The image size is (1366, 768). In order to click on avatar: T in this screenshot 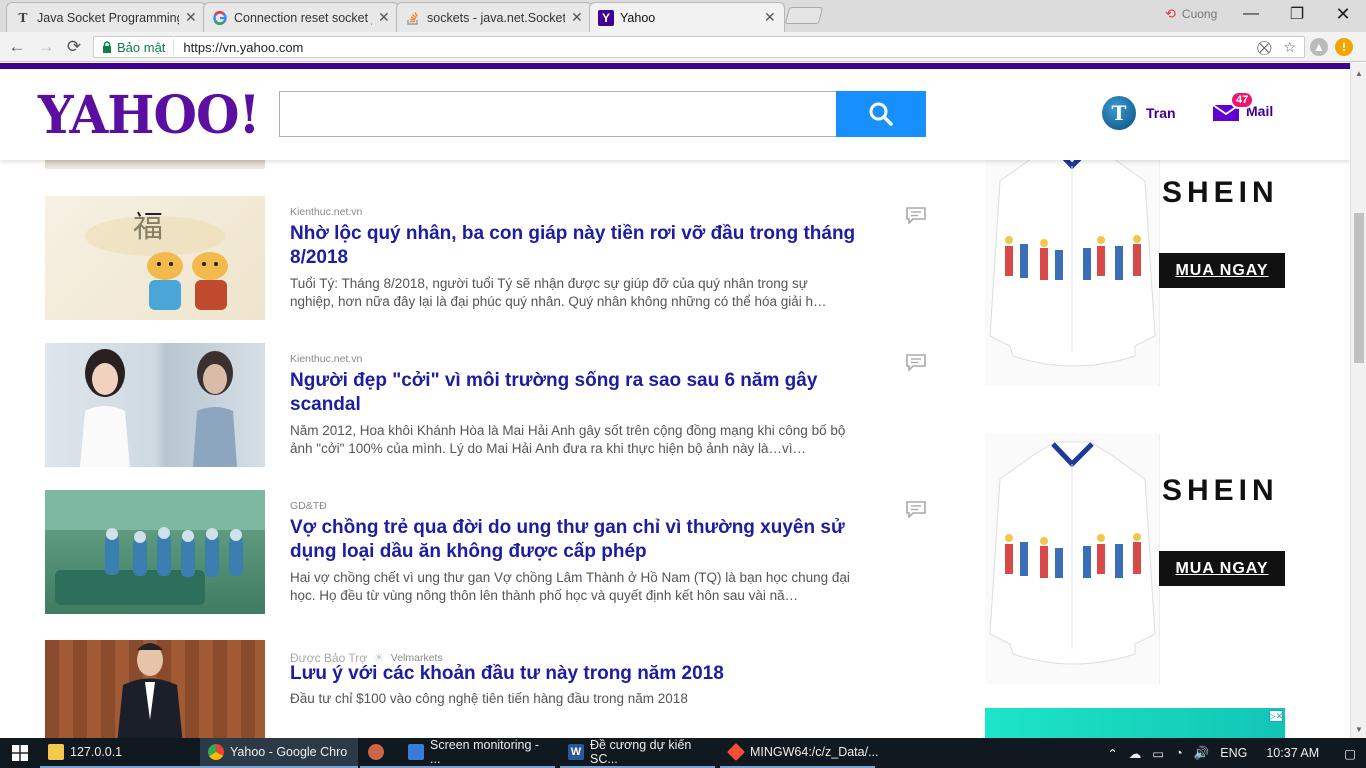, I will do `click(1119, 113)`.